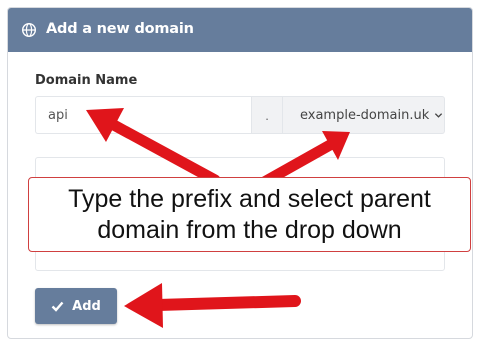 This screenshot has height=350, width=480. Describe the element at coordinates (86, 80) in the screenshot. I see `domain-name-label: Domain Name` at that location.